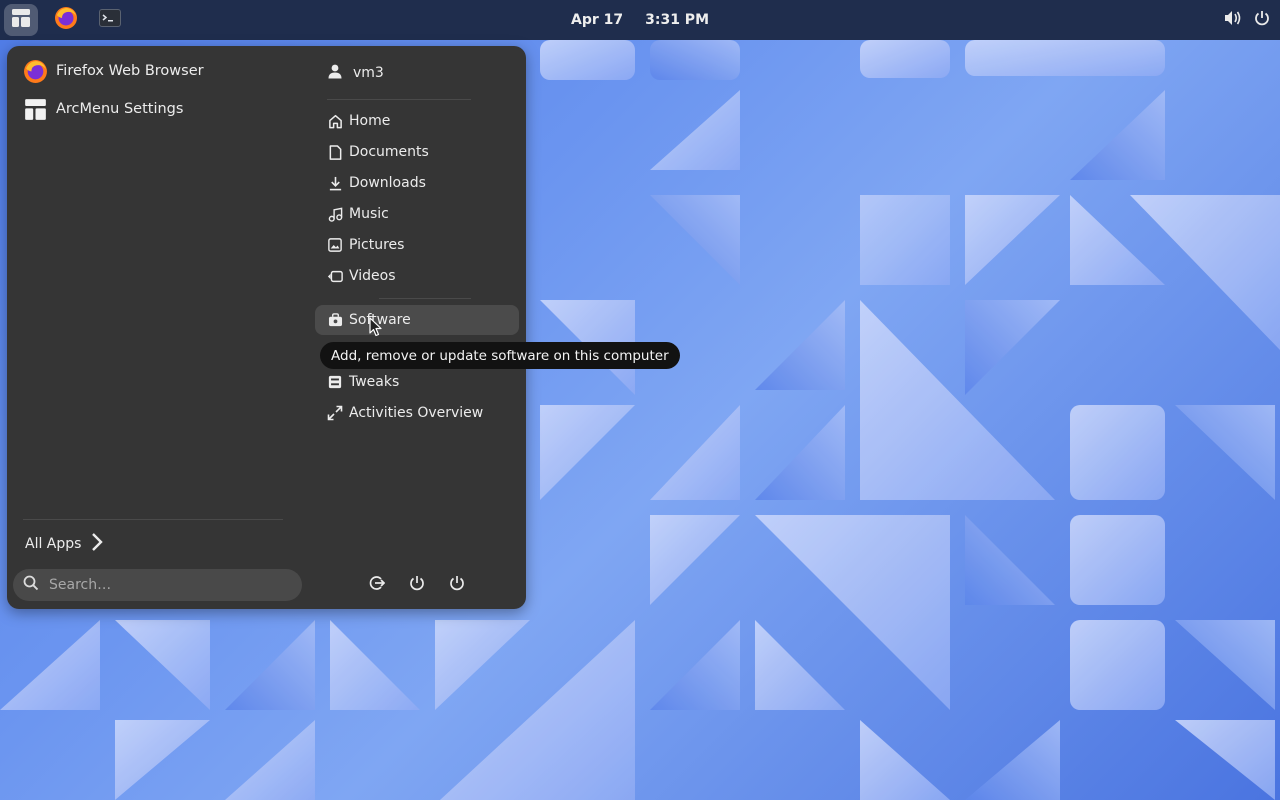 This screenshot has width=1280, height=800. I want to click on top-panel: Apr 17 3:31 PM, so click(640, 20).